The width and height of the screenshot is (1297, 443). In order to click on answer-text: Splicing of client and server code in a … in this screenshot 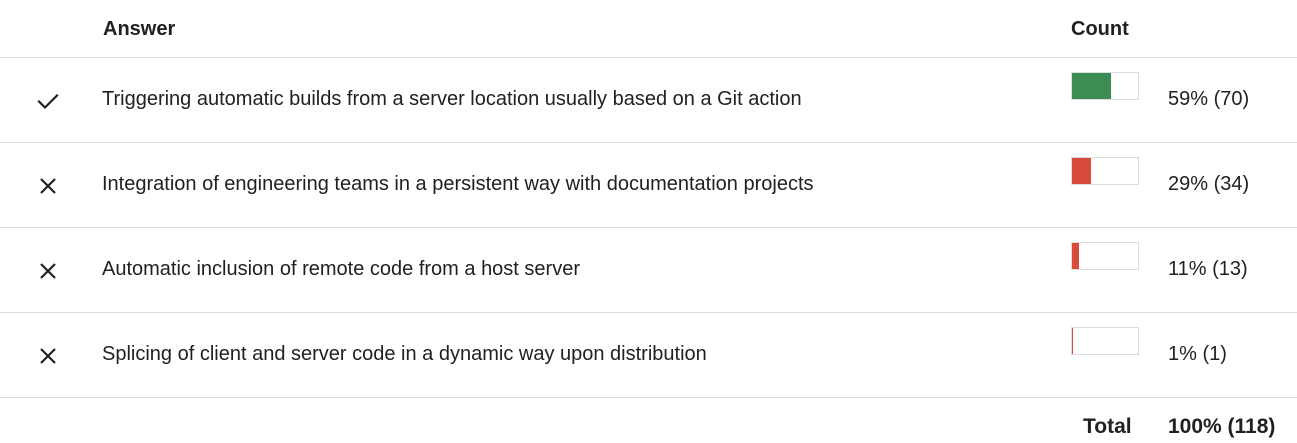, I will do `click(404, 354)`.